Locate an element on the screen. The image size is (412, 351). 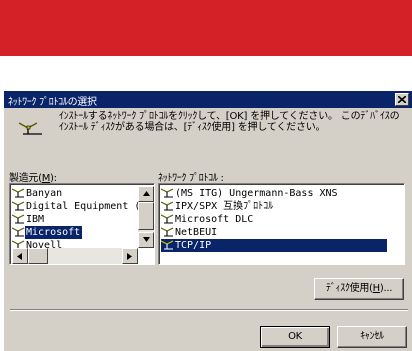
list-item-selected: Microsoft is located at coordinates (47, 232).